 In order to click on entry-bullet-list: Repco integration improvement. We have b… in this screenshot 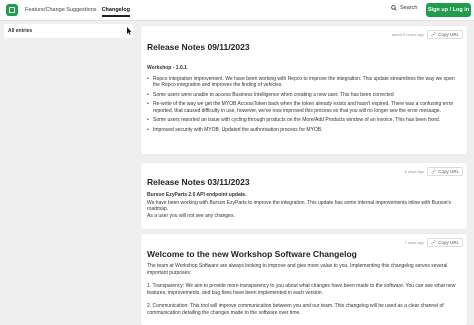, I will do `click(303, 105)`.